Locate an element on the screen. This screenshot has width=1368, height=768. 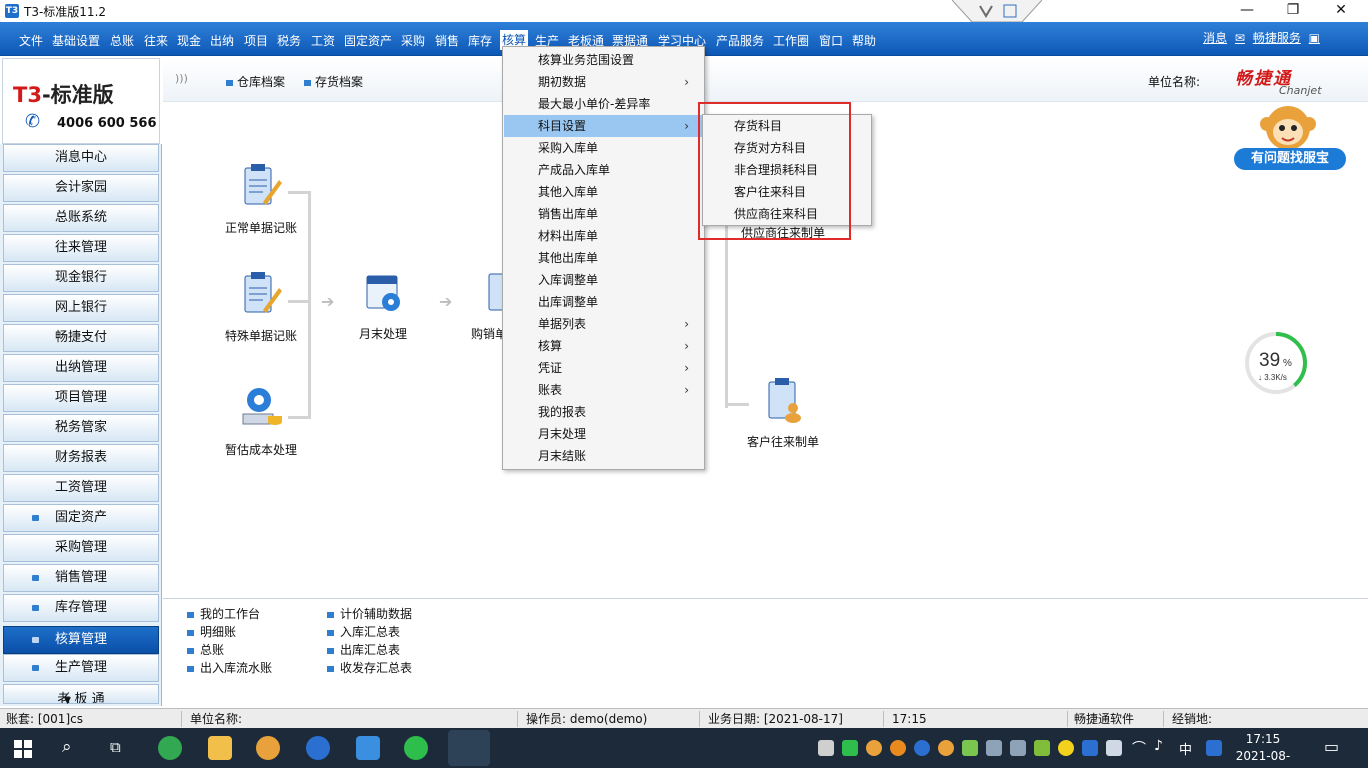
app-b-tray-icon is located at coordinates (922, 748).